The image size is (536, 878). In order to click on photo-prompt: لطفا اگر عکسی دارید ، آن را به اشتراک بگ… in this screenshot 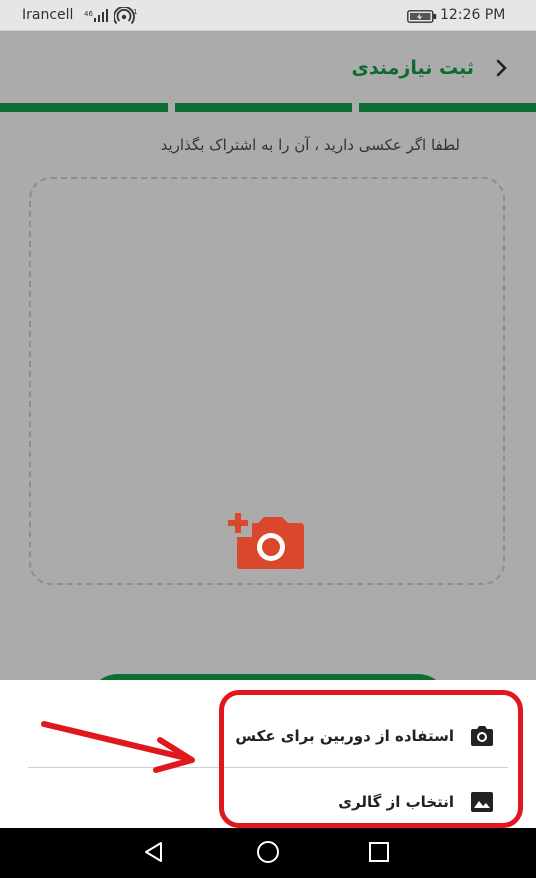, I will do `click(310, 145)`.